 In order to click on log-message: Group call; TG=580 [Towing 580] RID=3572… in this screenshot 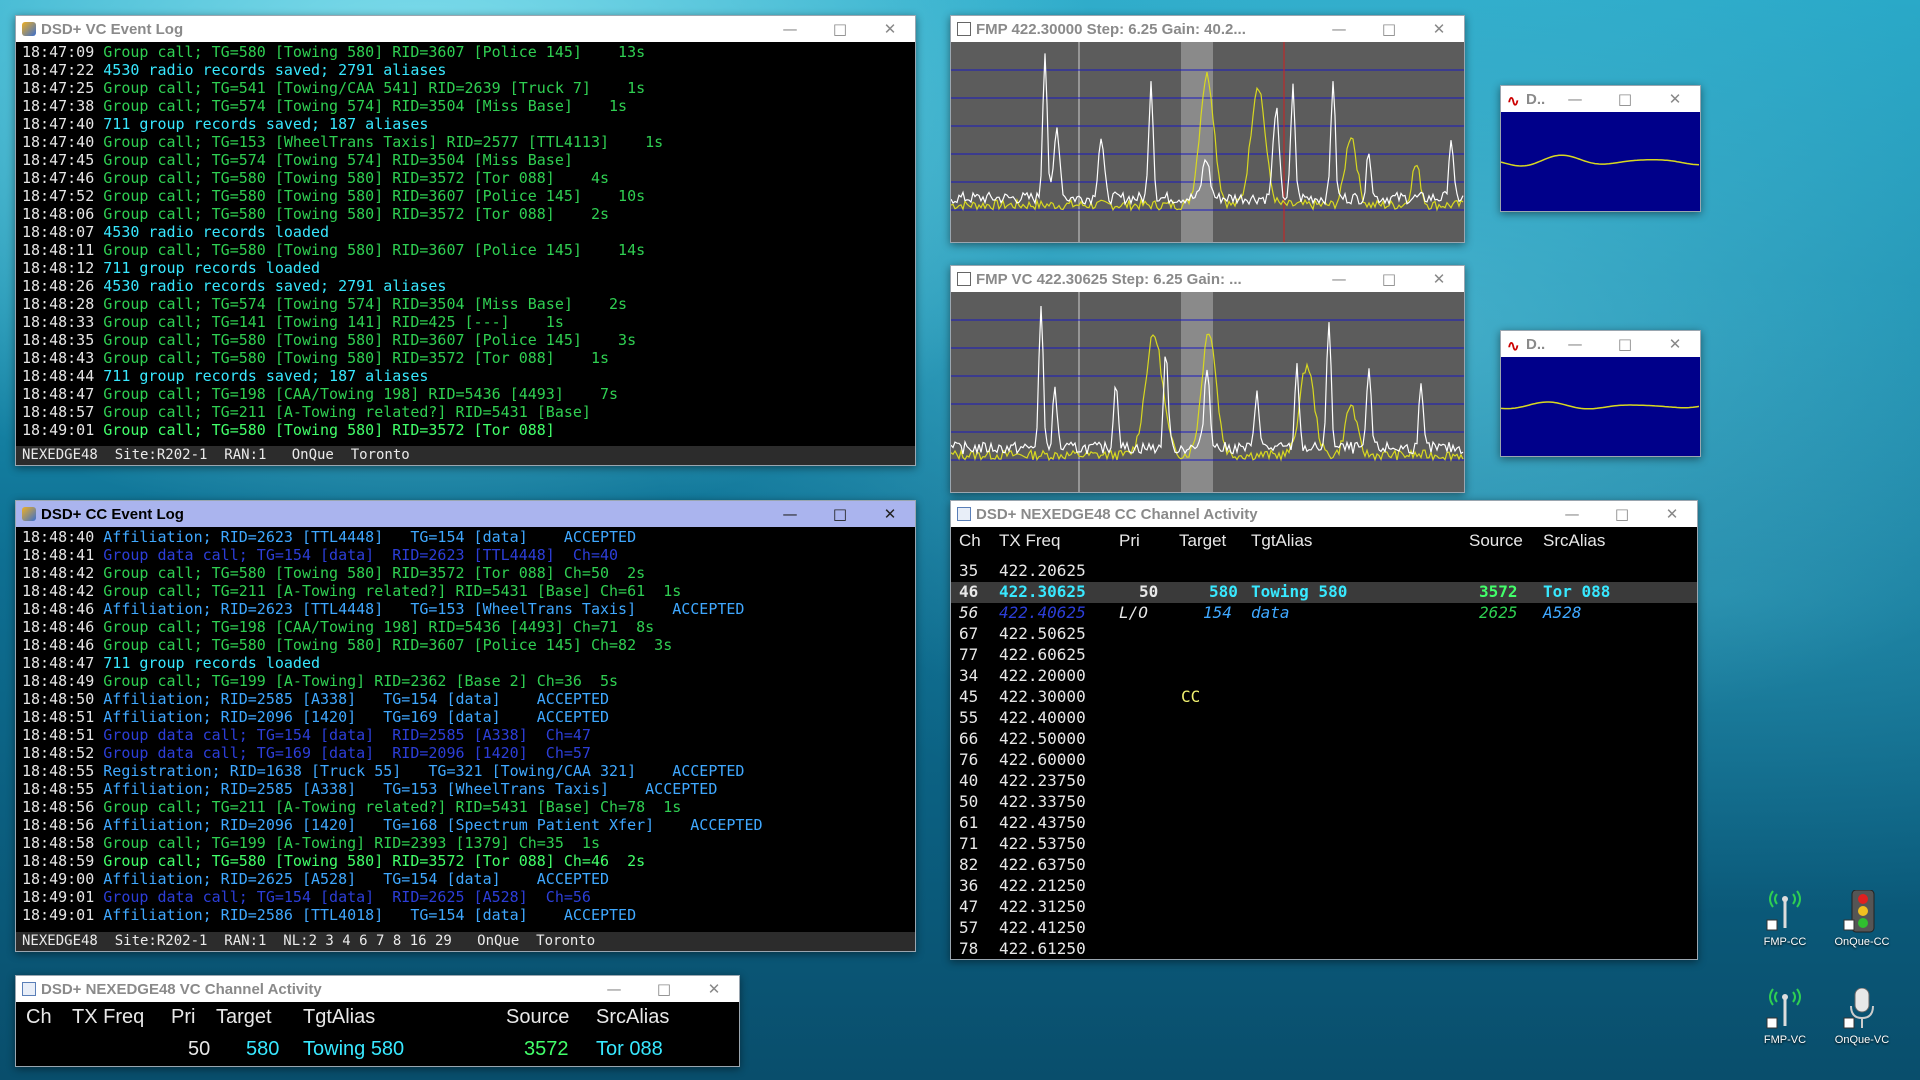, I will do `click(356, 358)`.